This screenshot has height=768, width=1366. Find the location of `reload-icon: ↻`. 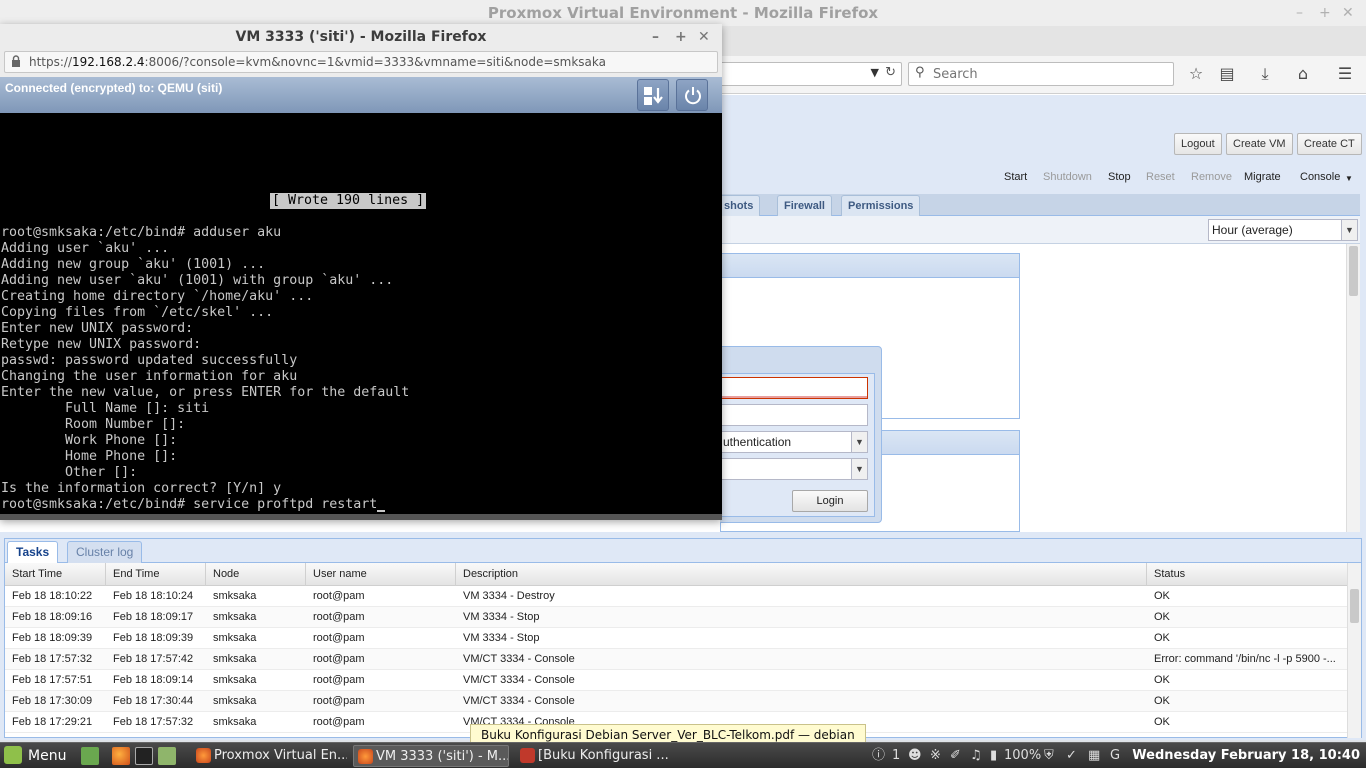

reload-icon: ↻ is located at coordinates (890, 72).